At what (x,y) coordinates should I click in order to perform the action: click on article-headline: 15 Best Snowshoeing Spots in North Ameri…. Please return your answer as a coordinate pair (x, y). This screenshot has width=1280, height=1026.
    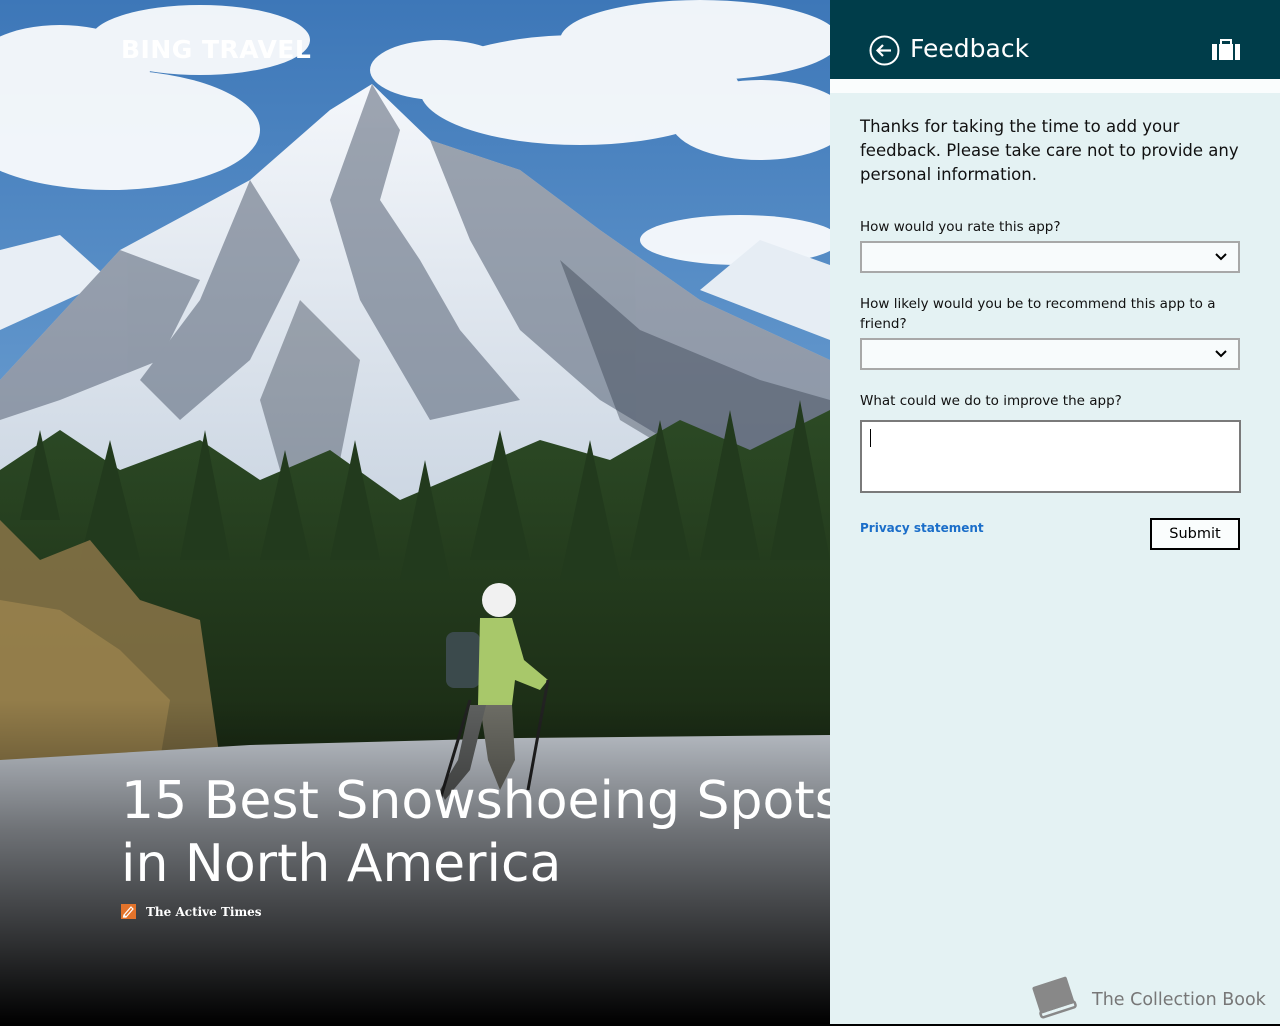
    Looking at the image, I should click on (475, 833).